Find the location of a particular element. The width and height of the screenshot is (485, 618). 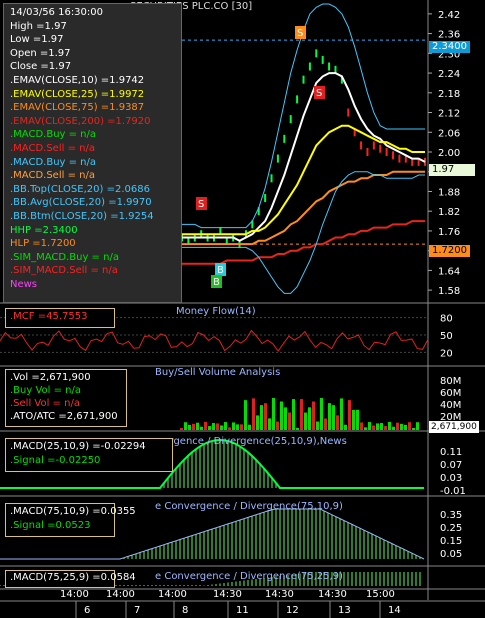

hlp-price-label: 1.7200 is located at coordinates (449, 251).